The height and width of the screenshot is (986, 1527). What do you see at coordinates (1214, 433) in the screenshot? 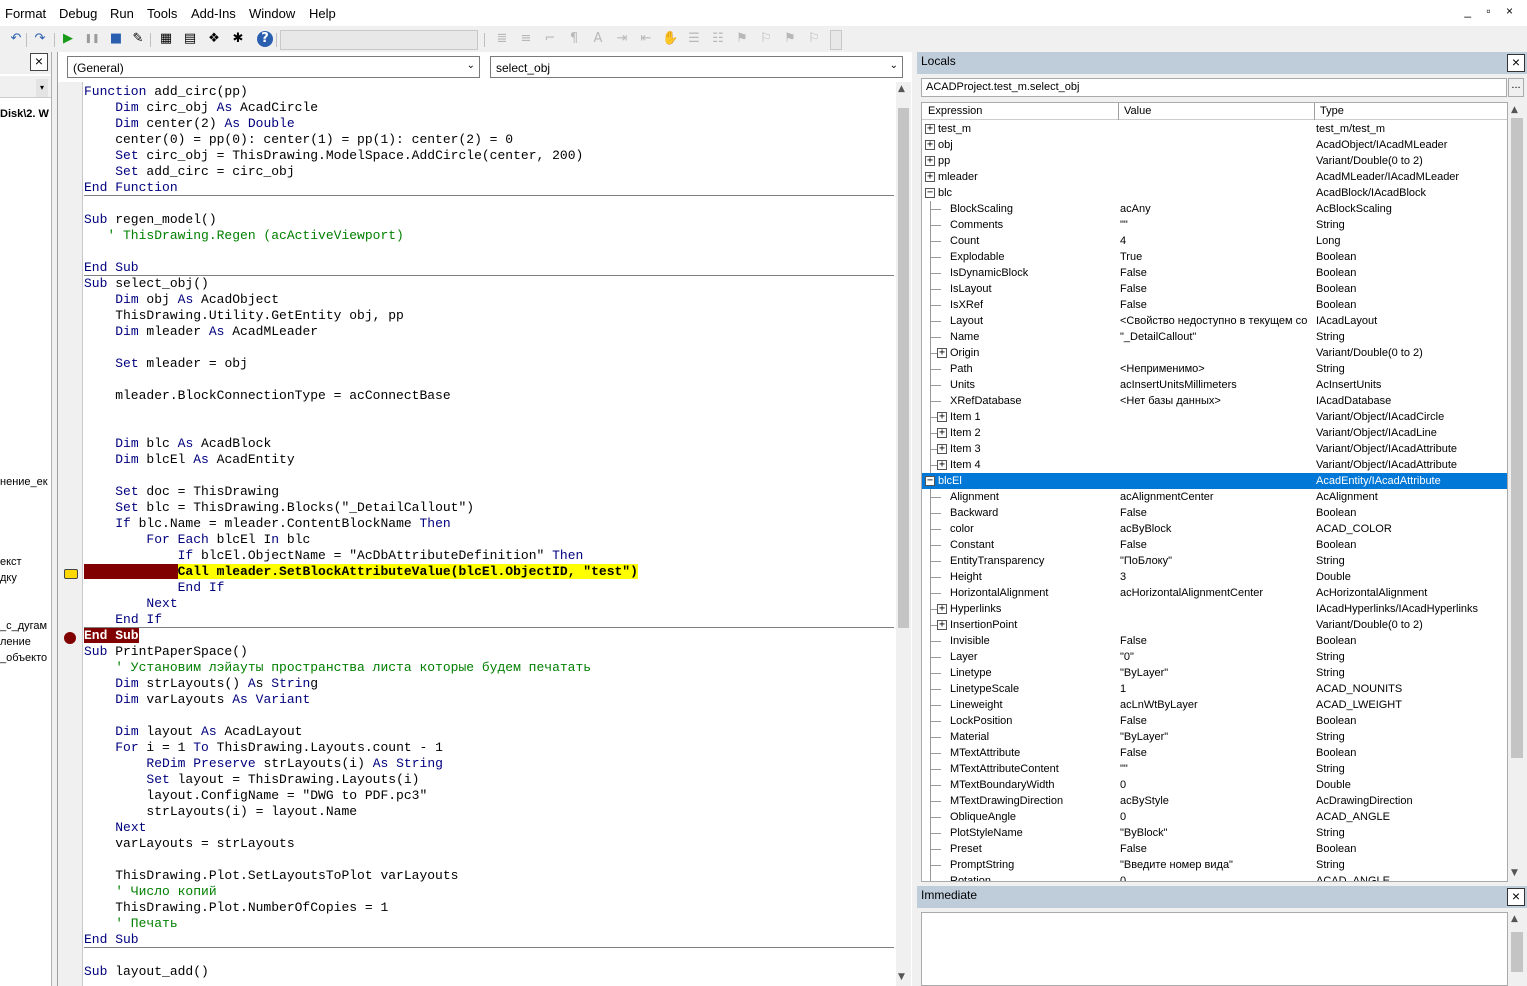
I see `locals-row: + Item 2 Variant/Object/IAcadLine` at bounding box center [1214, 433].